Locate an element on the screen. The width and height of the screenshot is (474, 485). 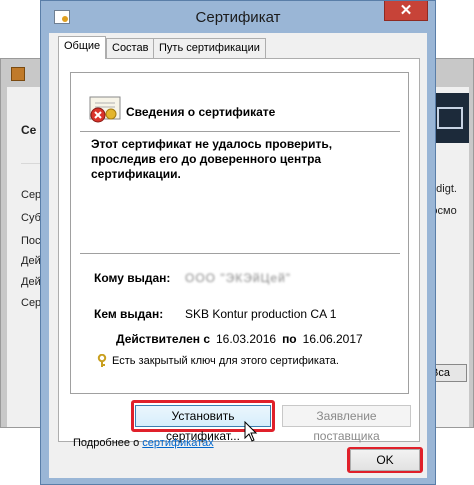
issued-by-label: Кем выдан: is located at coordinates (129, 314).